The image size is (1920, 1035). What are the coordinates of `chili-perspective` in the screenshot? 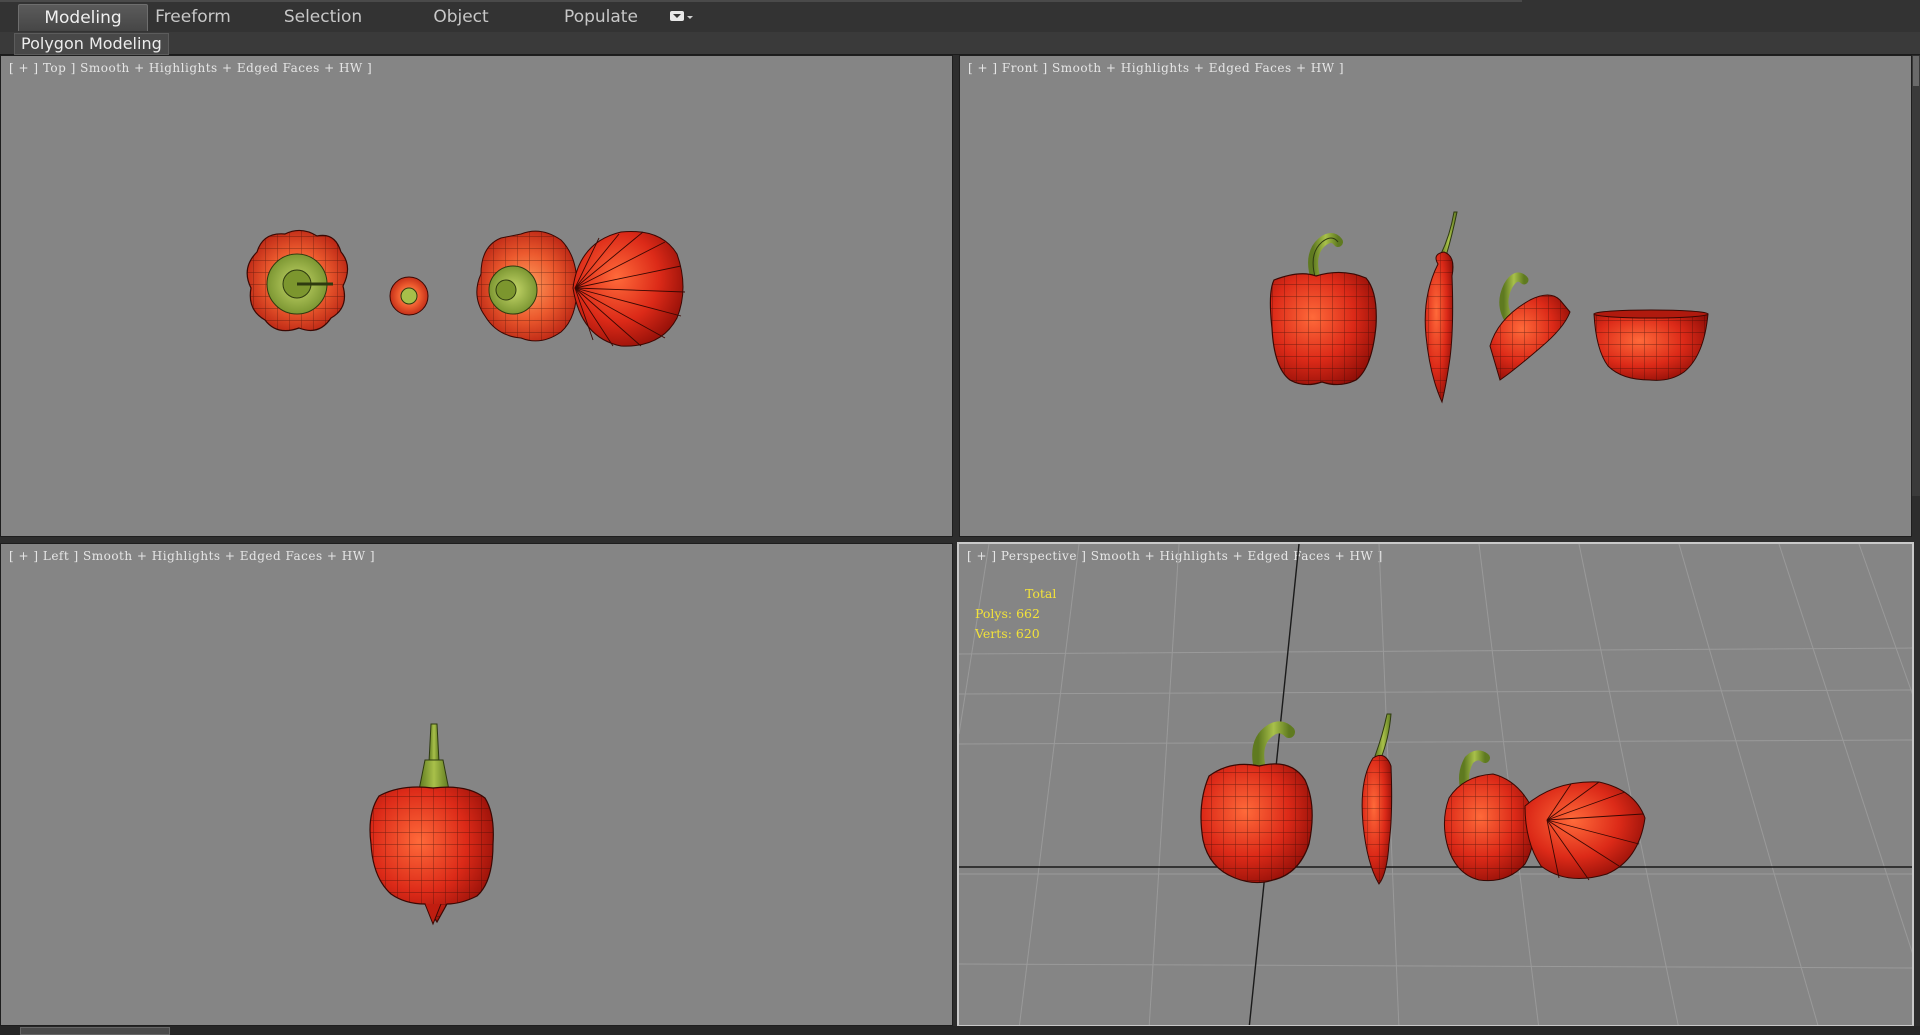 It's located at (1377, 799).